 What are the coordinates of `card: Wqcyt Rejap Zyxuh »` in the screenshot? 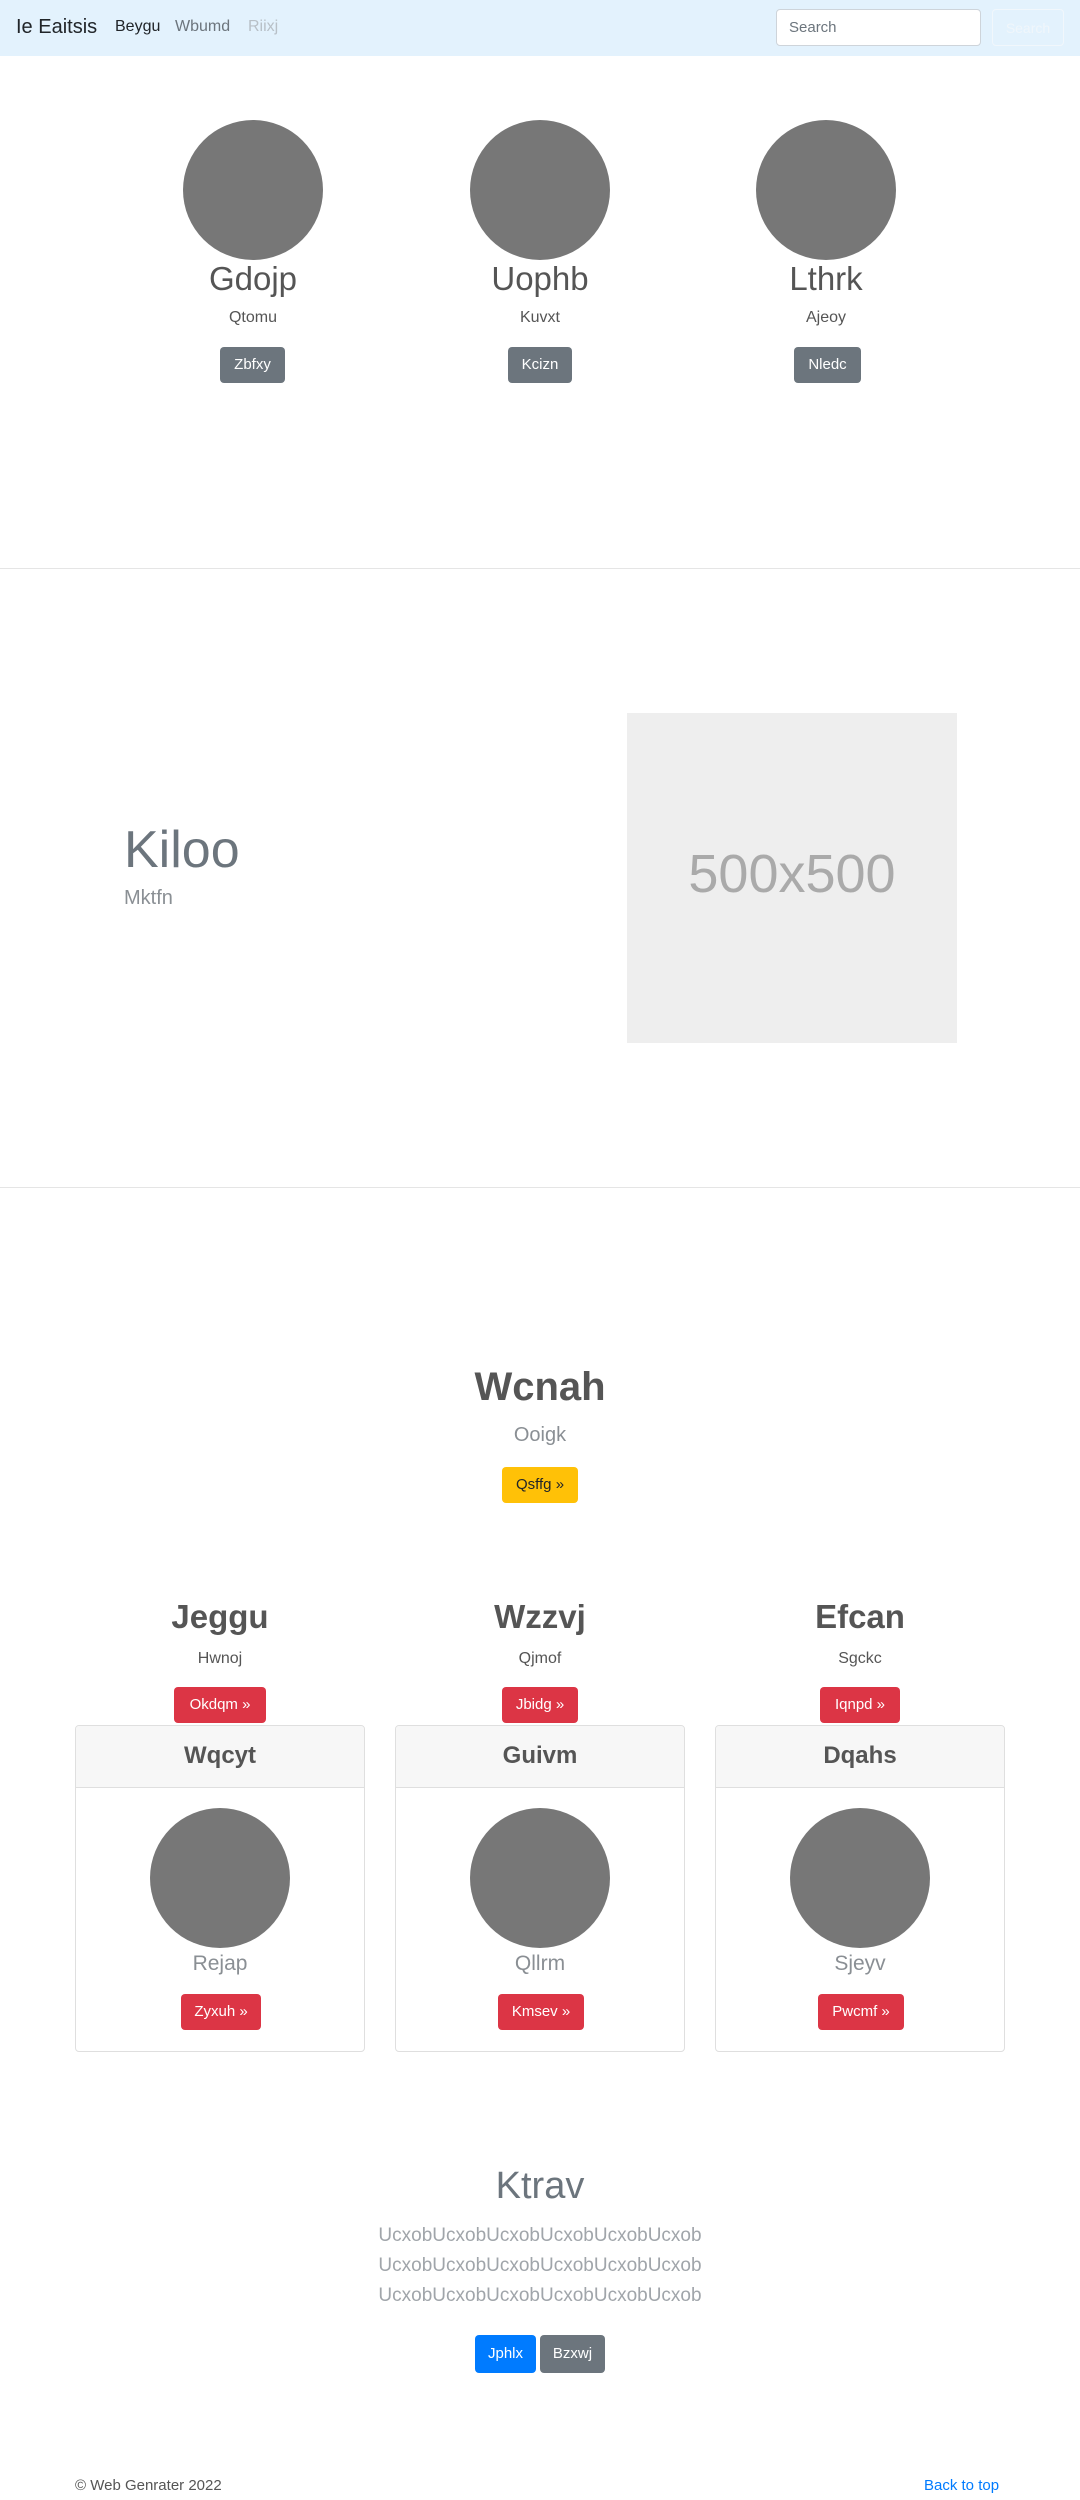 It's located at (220, 1888).